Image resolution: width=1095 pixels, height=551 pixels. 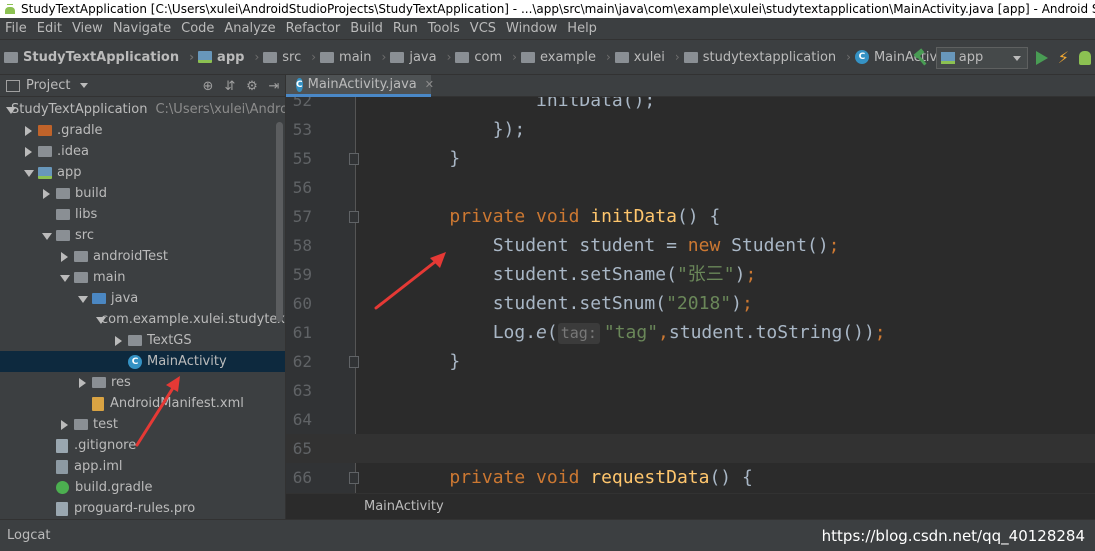 I want to click on code-line: 66 private void requestData() {, so click(x=690, y=477).